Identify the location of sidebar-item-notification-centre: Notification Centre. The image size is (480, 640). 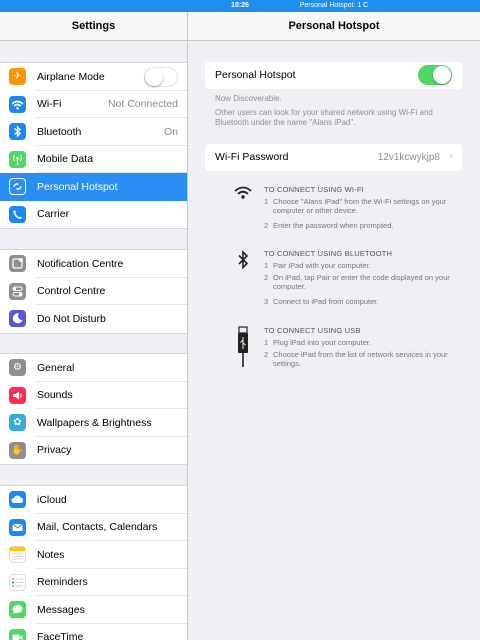
(93, 264).